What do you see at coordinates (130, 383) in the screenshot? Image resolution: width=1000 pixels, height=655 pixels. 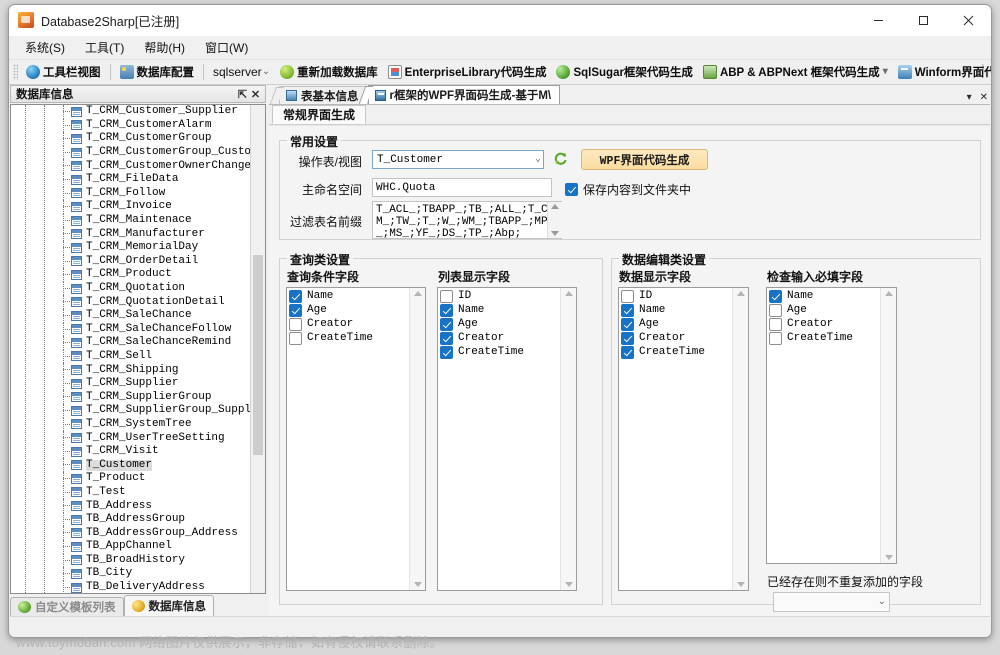 I see `tree-item: T_CRM_Supplier` at bounding box center [130, 383].